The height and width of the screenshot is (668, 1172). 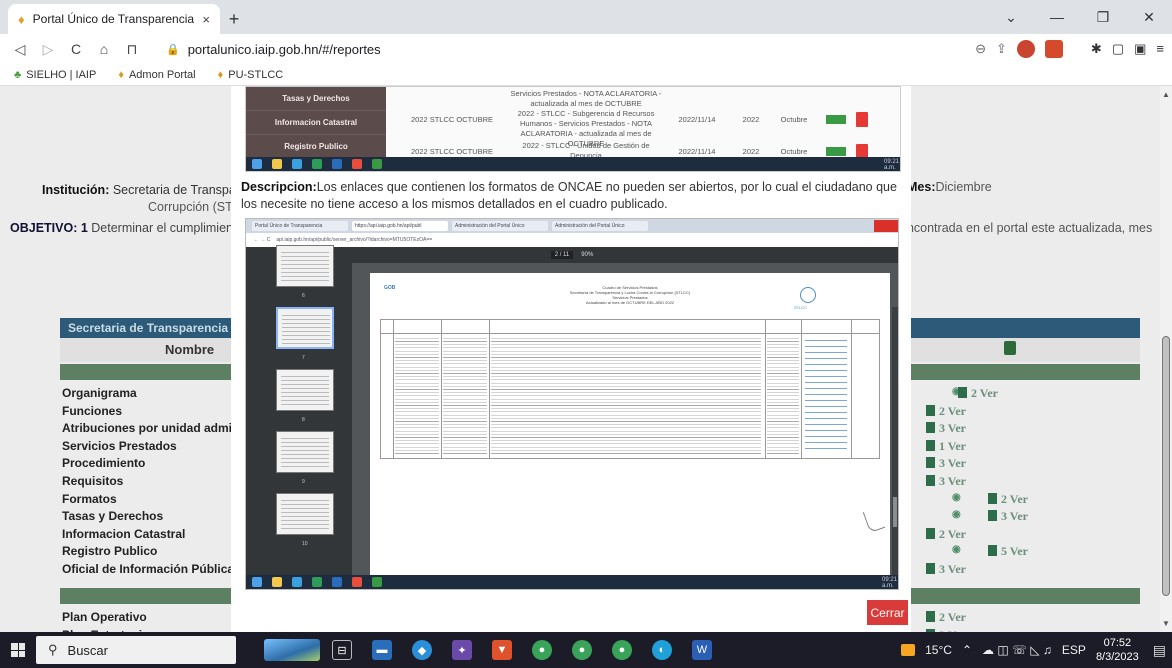 I want to click on page-scrollbar: ▲ ▼, so click(x=1166, y=359).